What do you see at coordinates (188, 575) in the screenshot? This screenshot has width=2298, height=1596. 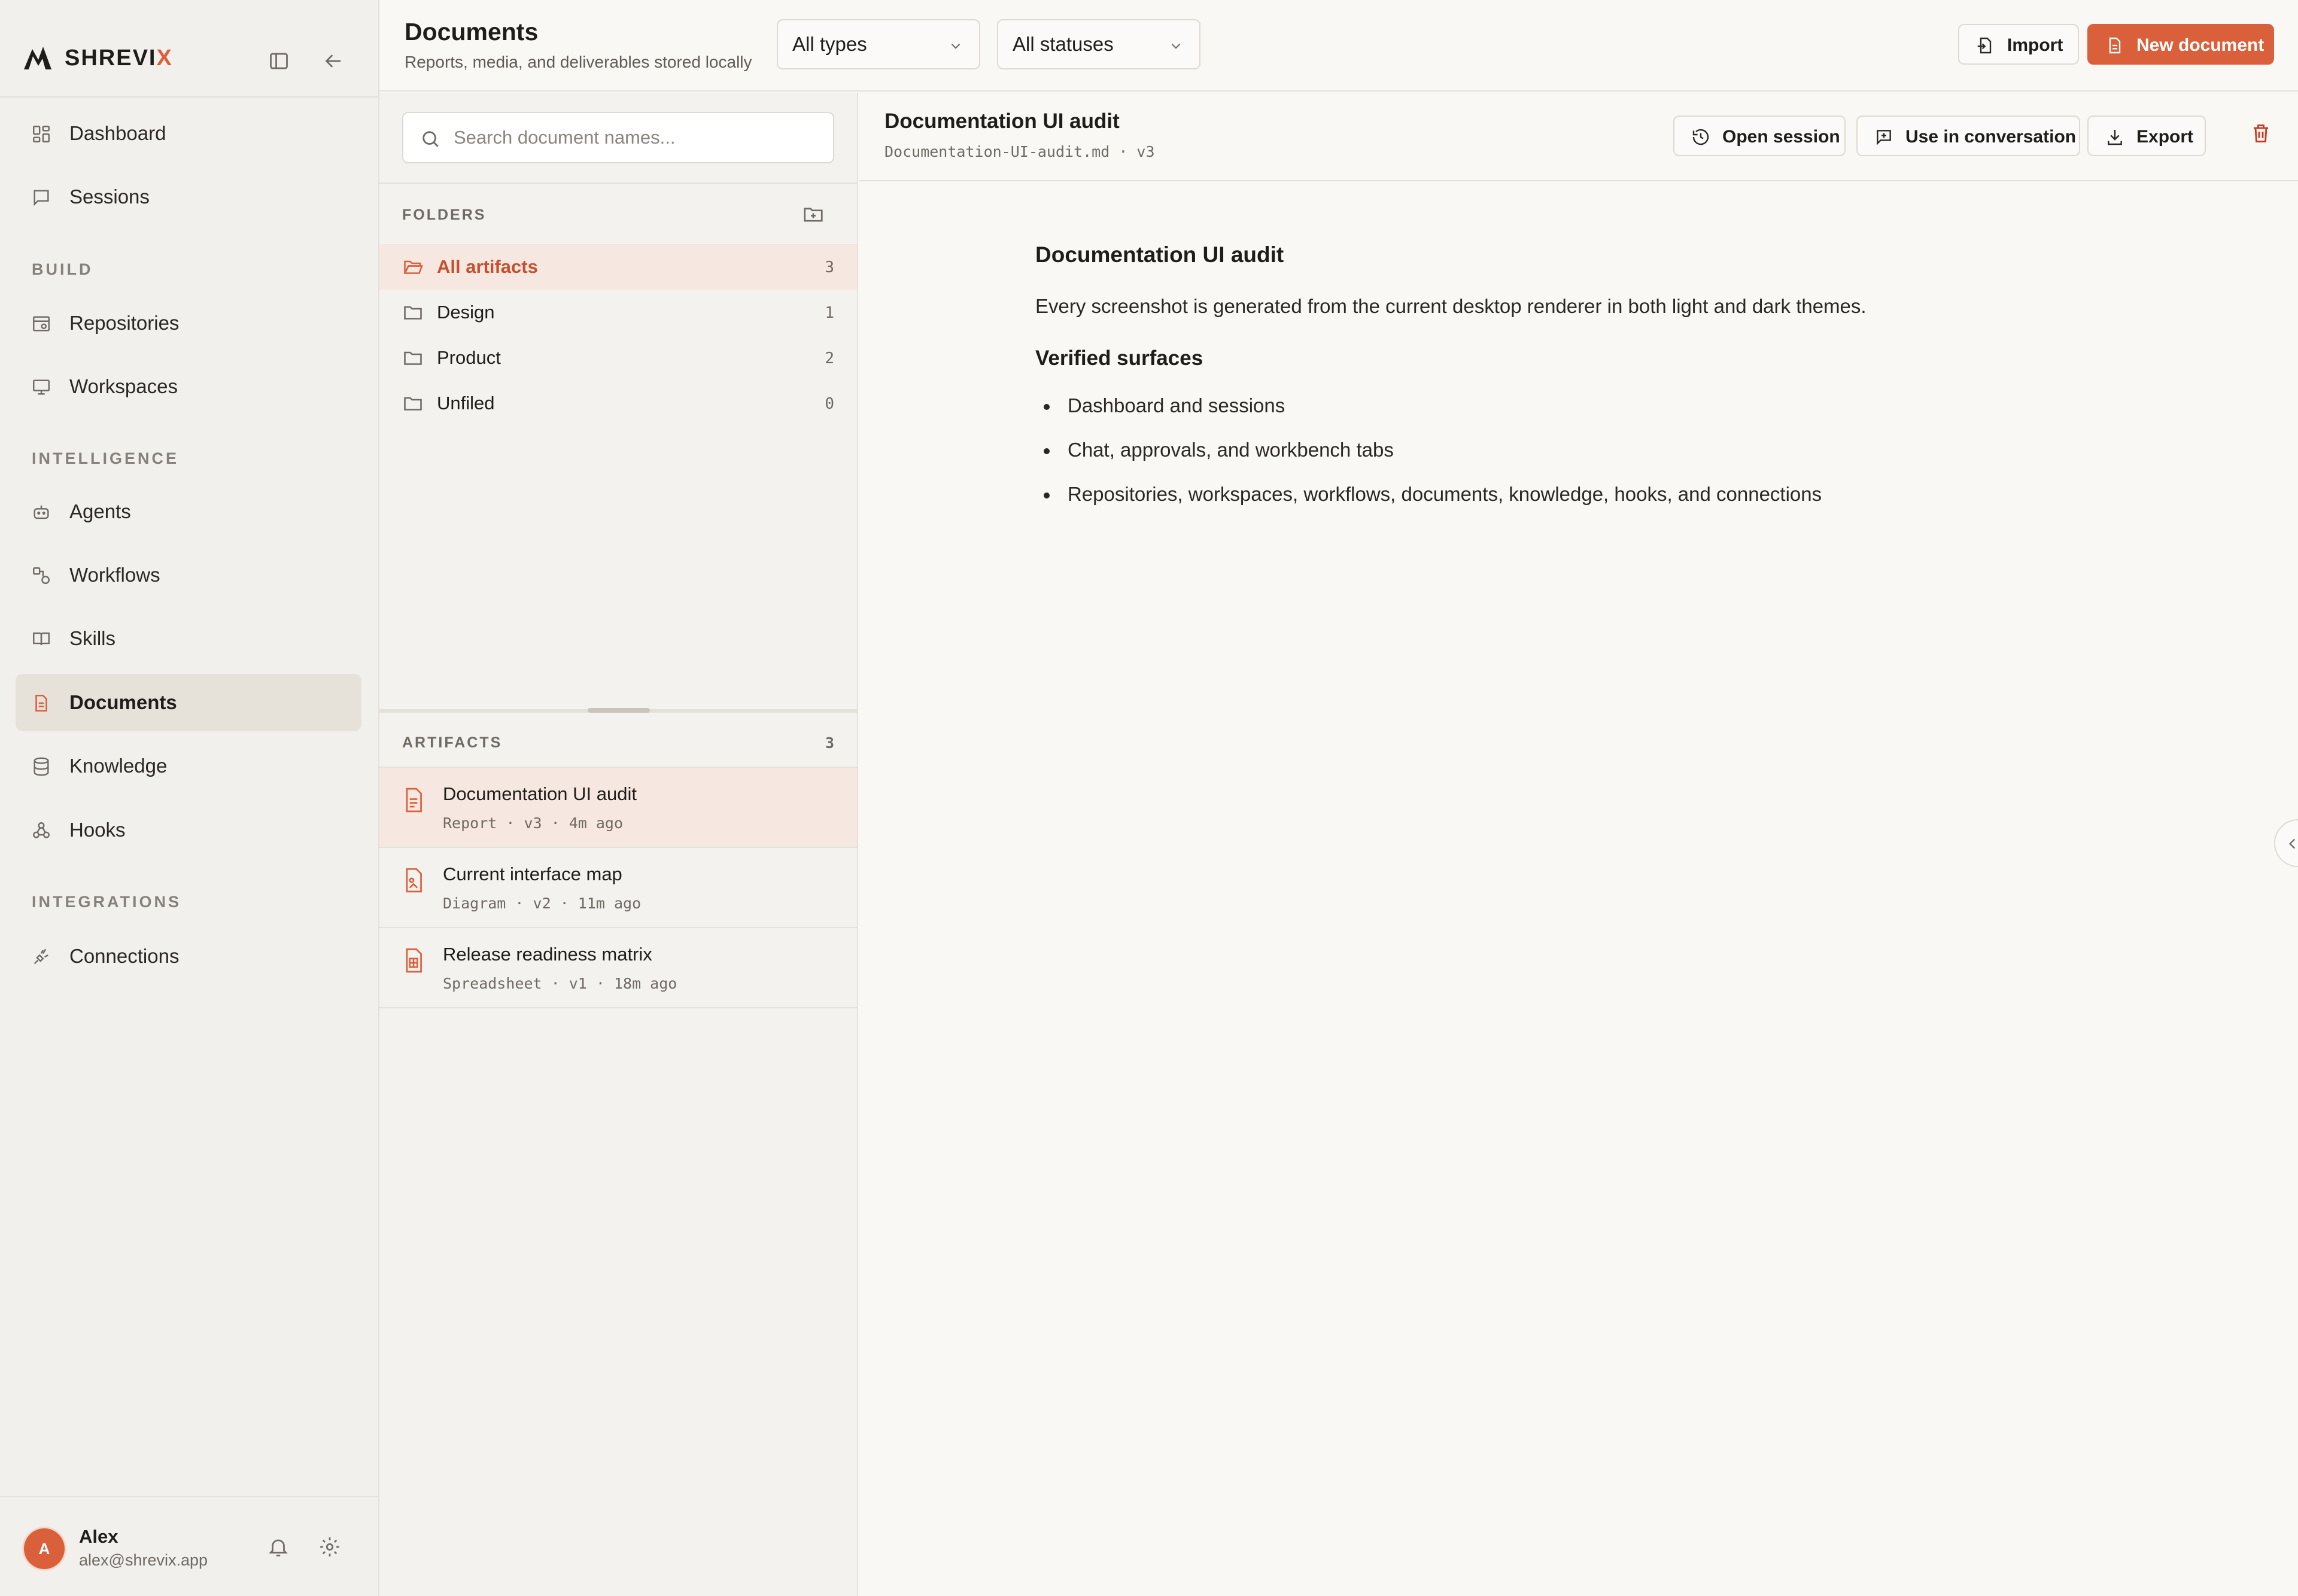 I see `sidebar-item-workflows: Workflows` at bounding box center [188, 575].